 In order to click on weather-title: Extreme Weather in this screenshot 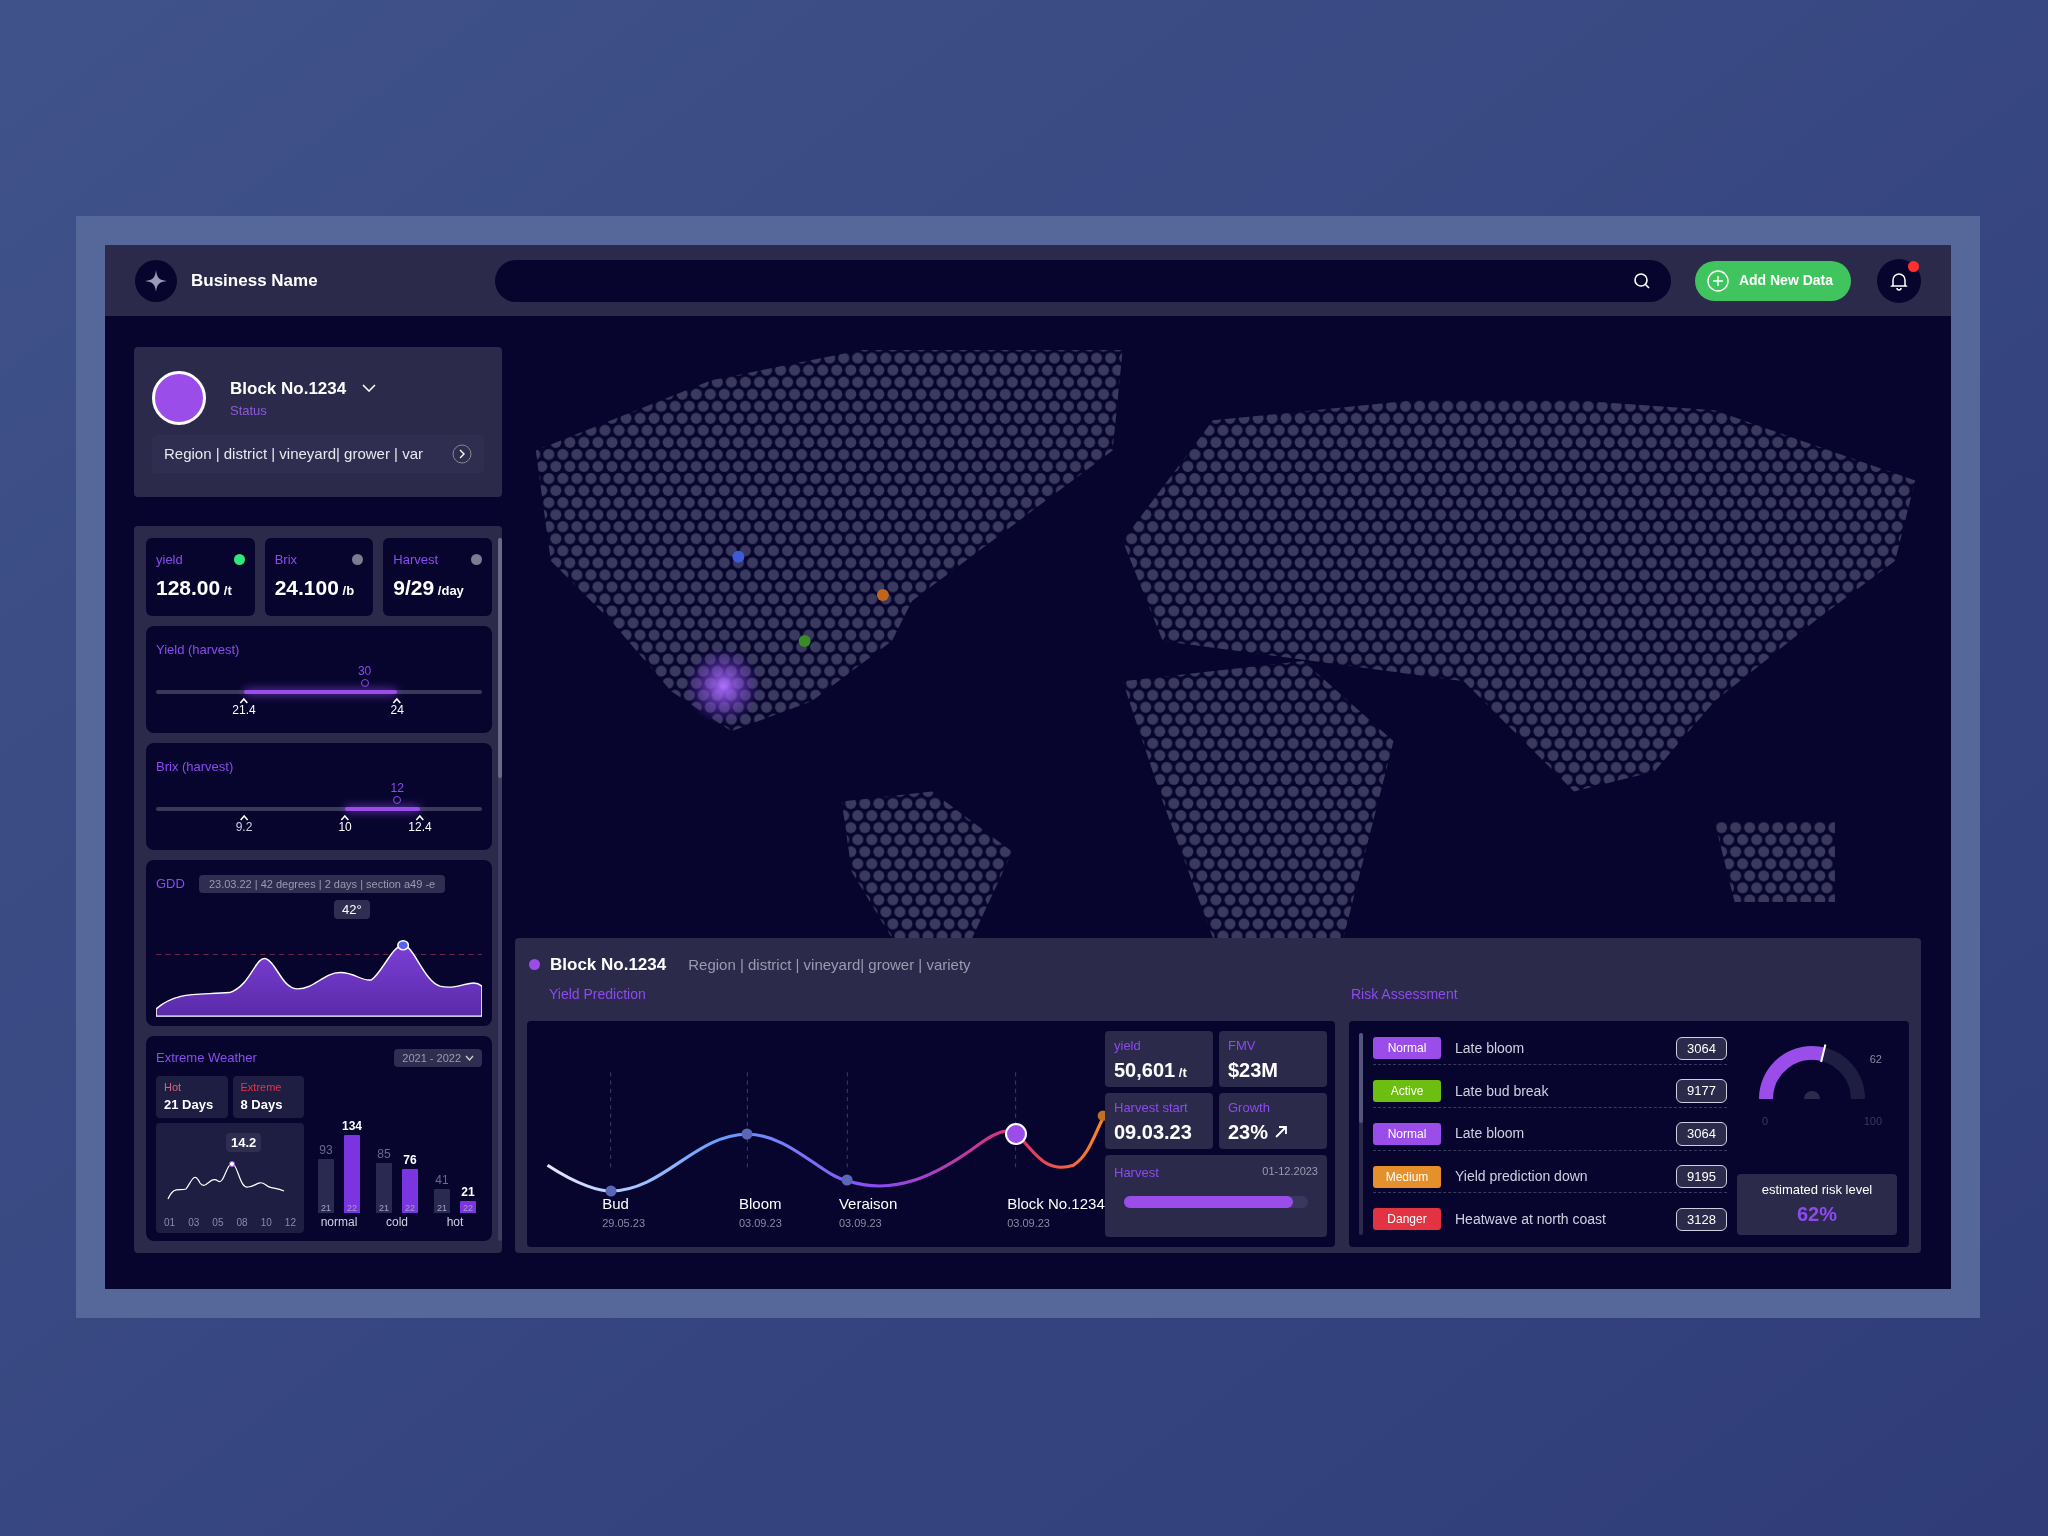, I will do `click(206, 1058)`.